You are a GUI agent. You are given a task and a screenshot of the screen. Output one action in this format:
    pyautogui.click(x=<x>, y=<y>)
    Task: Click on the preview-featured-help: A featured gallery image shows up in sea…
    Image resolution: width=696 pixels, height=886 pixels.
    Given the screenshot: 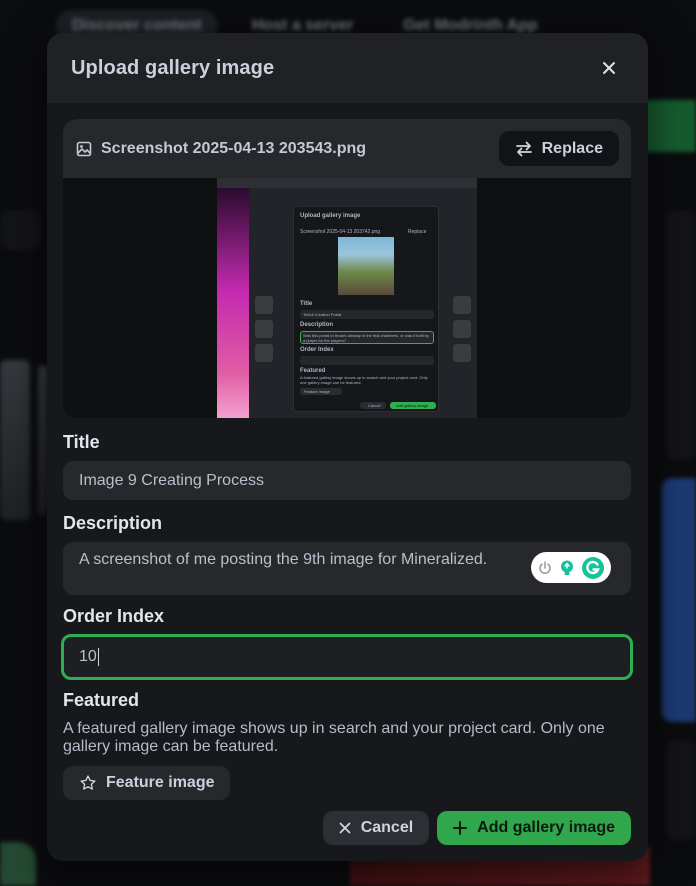 What is the action you would take?
    pyautogui.click(x=364, y=380)
    